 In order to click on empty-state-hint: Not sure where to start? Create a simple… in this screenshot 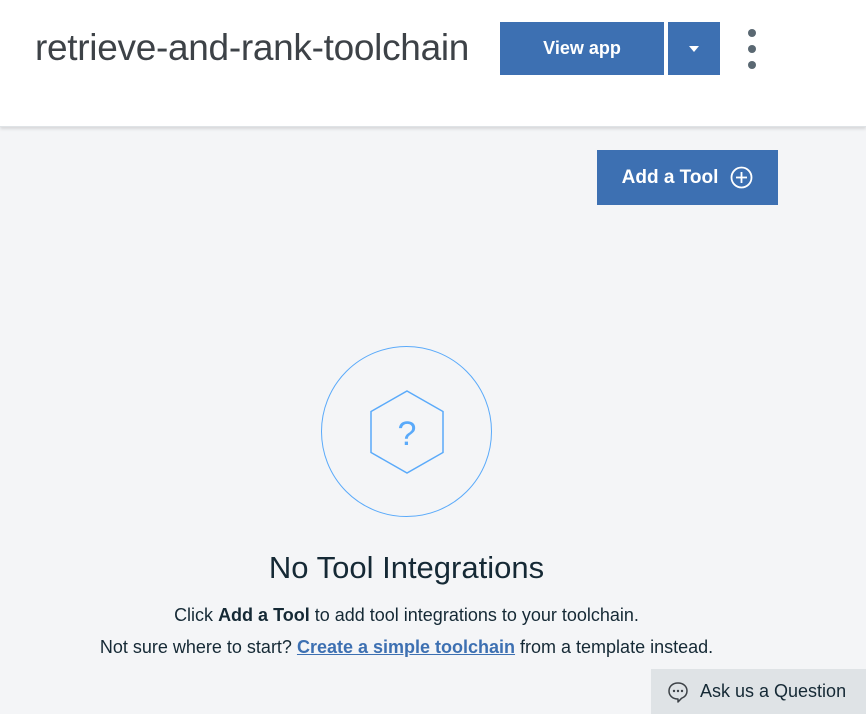, I will do `click(406, 647)`.